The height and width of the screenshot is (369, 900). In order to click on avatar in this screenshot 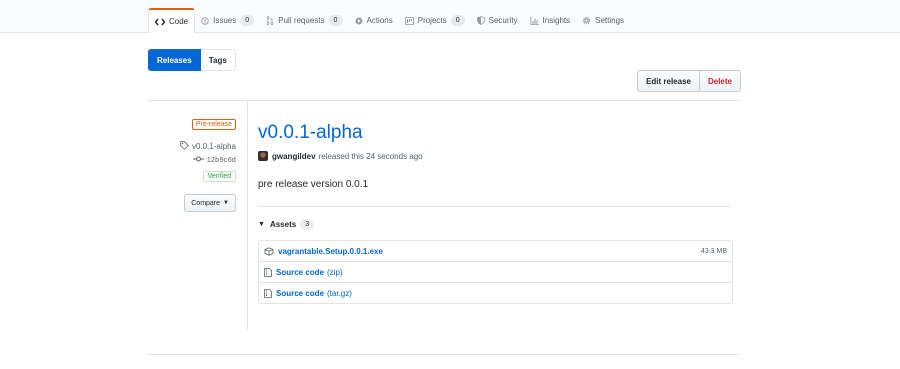, I will do `click(263, 156)`.